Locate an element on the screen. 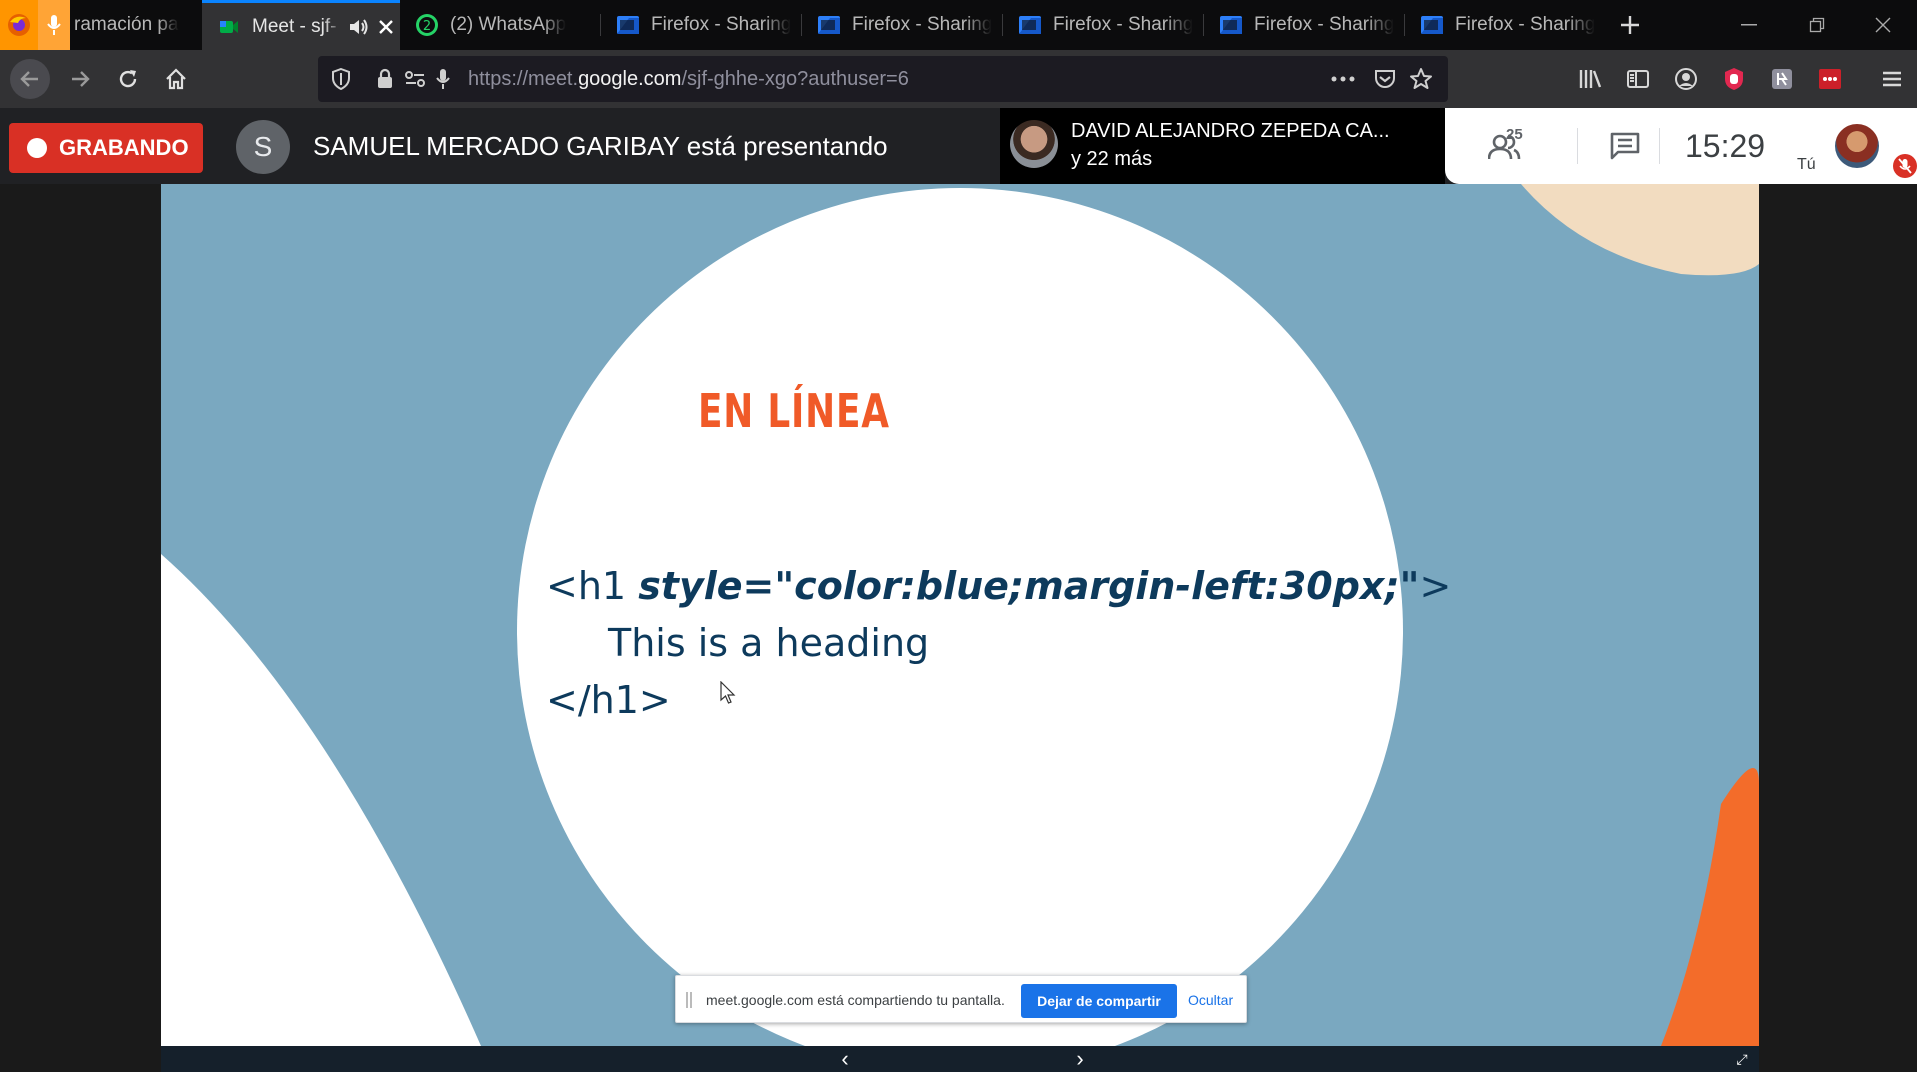 The image size is (1917, 1072). presenter-status: SAMUEL MERCADO GARIBAY está presentando is located at coordinates (600, 146).